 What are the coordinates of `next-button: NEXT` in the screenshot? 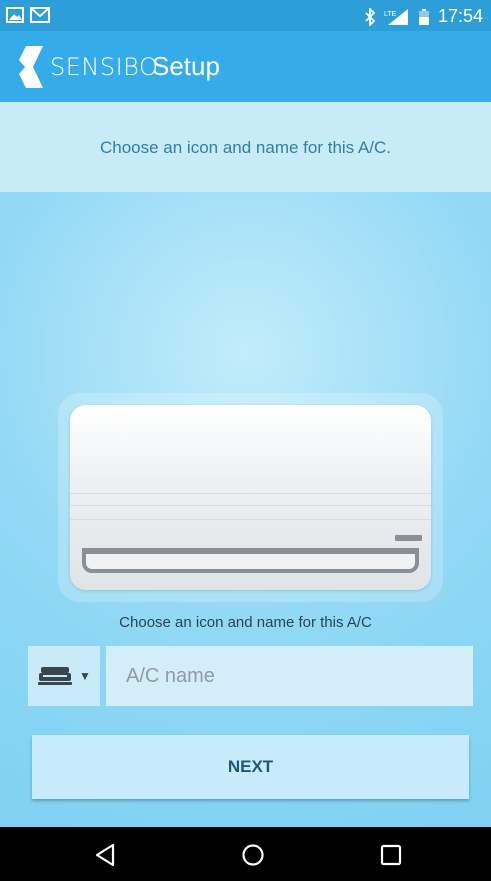 It's located at (250, 767).